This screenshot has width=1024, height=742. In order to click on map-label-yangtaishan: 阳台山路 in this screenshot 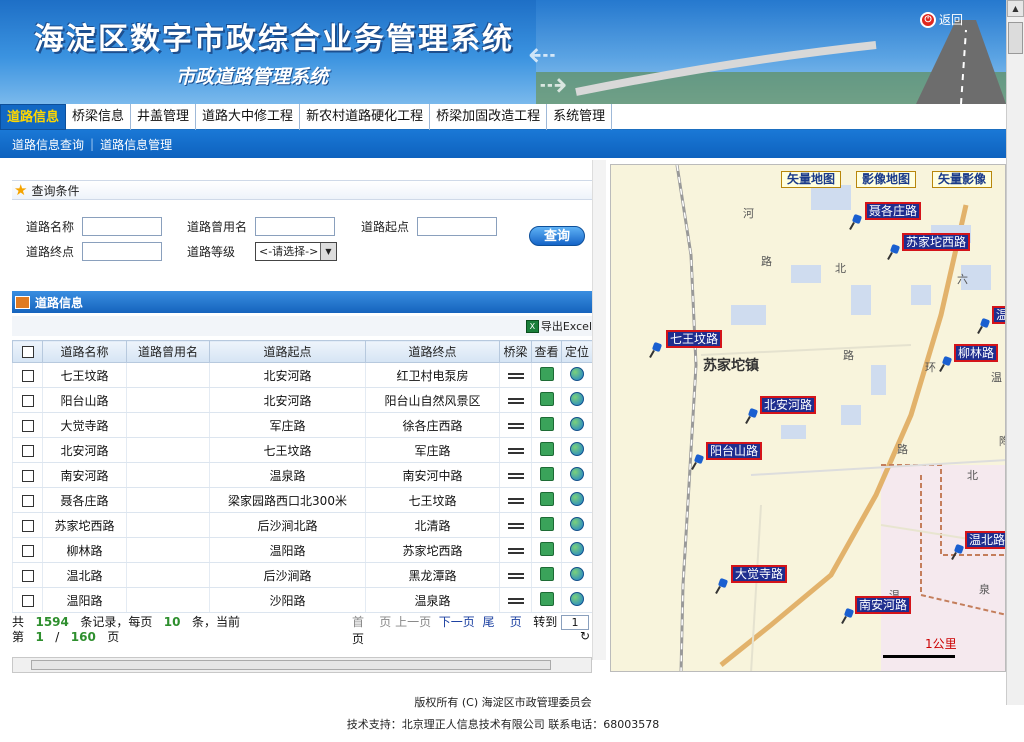, I will do `click(734, 451)`.